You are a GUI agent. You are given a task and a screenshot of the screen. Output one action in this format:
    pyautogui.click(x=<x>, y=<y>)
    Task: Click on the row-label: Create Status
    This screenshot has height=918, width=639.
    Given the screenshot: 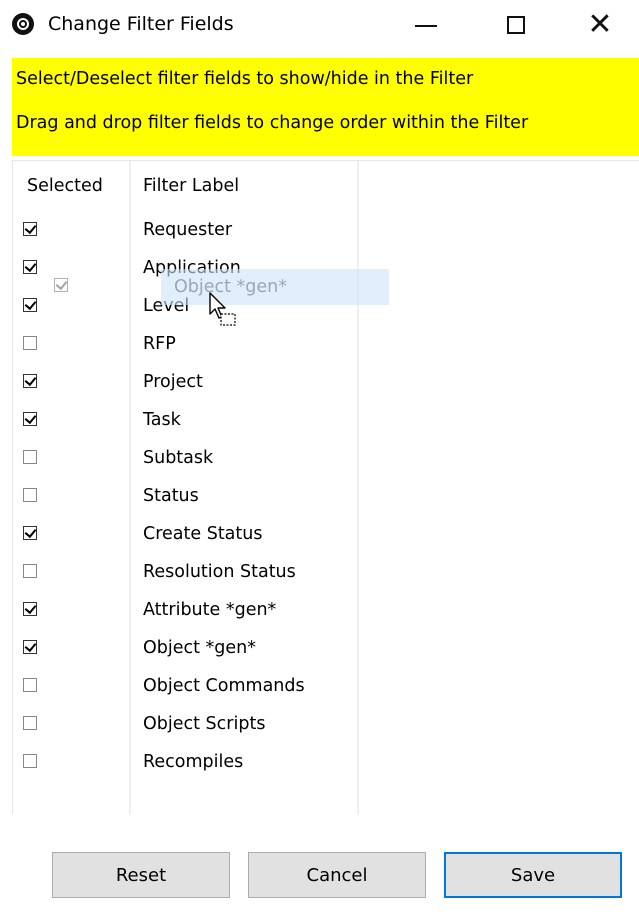 What is the action you would take?
    pyautogui.click(x=202, y=534)
    